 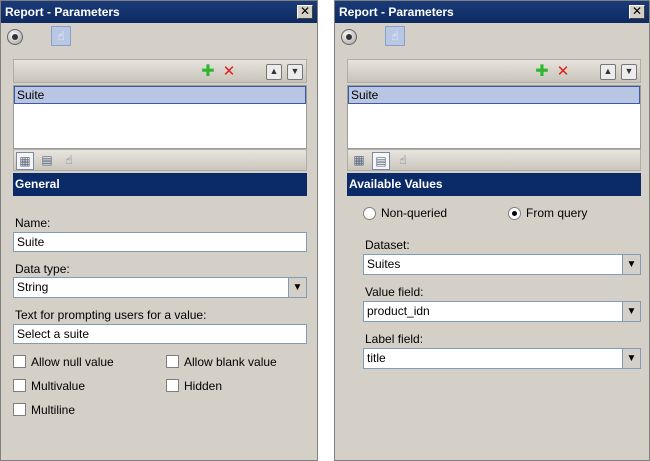 I want to click on allow-null-label: Allow null value, so click(x=72, y=362).